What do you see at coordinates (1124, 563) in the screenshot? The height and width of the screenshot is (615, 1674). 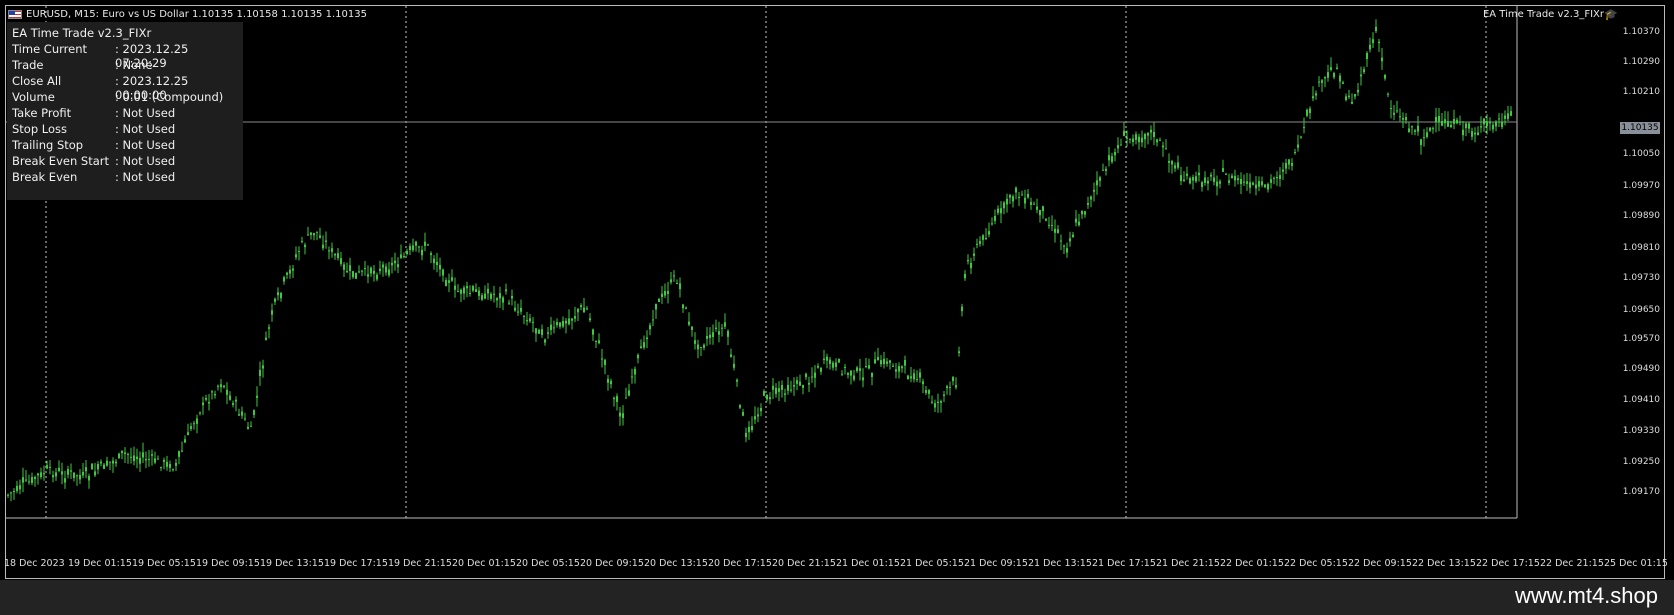 I see `time-axis-label: 21 Dec 17:15` at bounding box center [1124, 563].